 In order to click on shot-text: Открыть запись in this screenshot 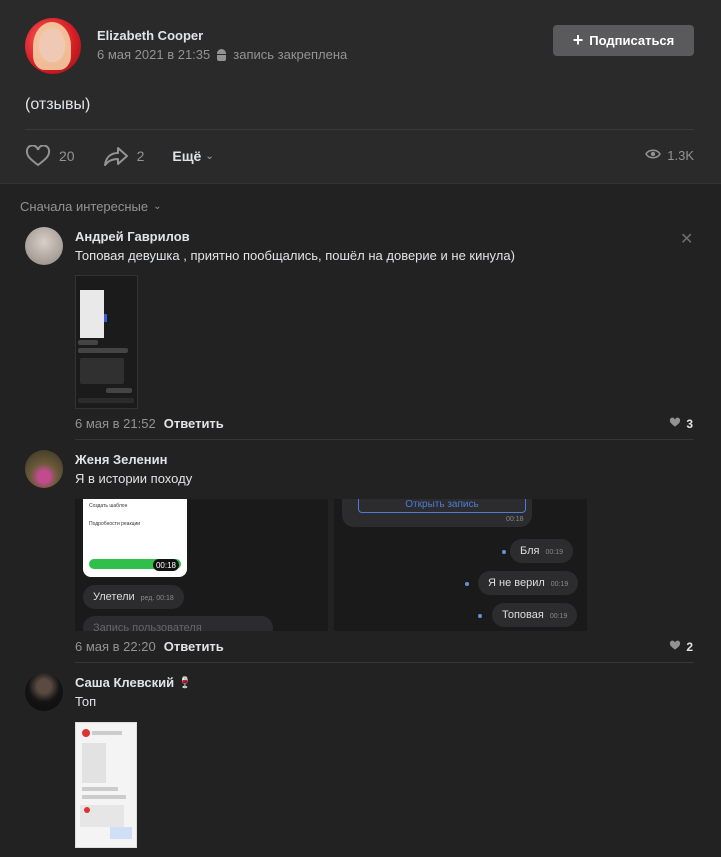, I will do `click(442, 506)`.